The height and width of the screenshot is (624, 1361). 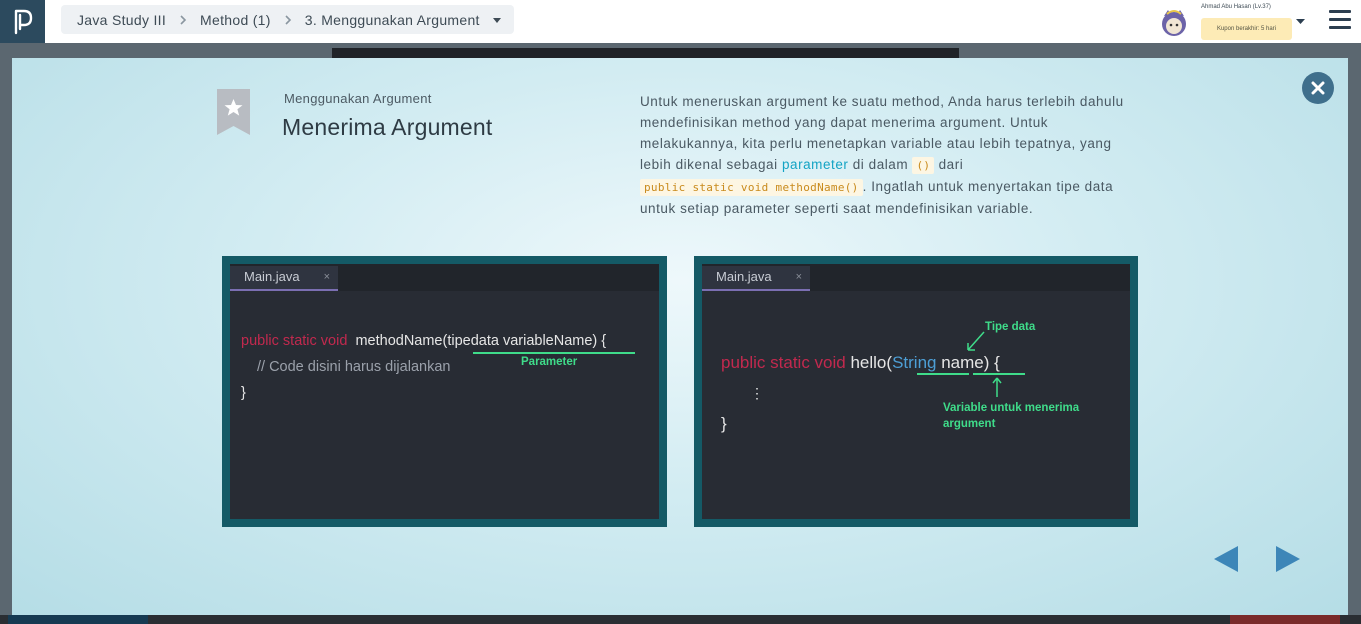 What do you see at coordinates (645, 53) in the screenshot?
I see `background-content` at bounding box center [645, 53].